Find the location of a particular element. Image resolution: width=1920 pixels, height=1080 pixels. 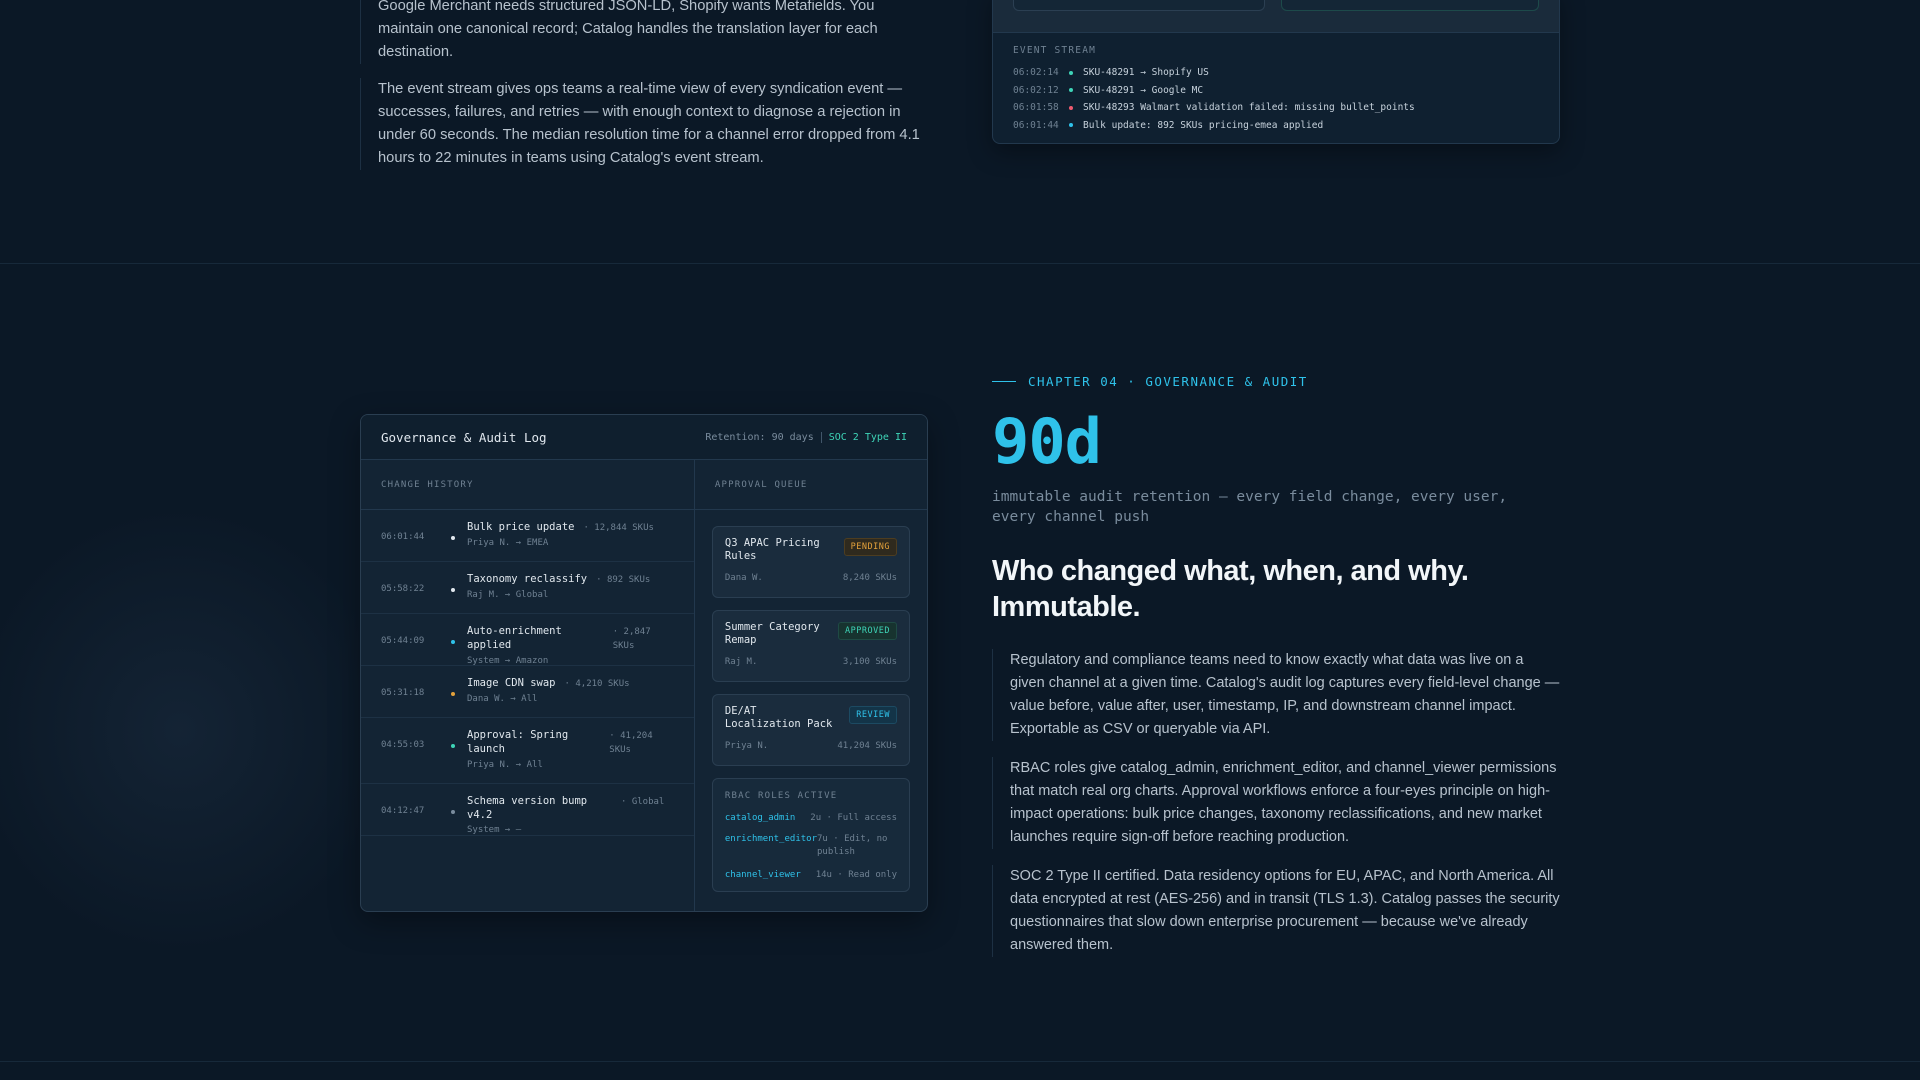

change-title-line: Auto-enrichment applied · 2,847 SKUs is located at coordinates (570, 638).